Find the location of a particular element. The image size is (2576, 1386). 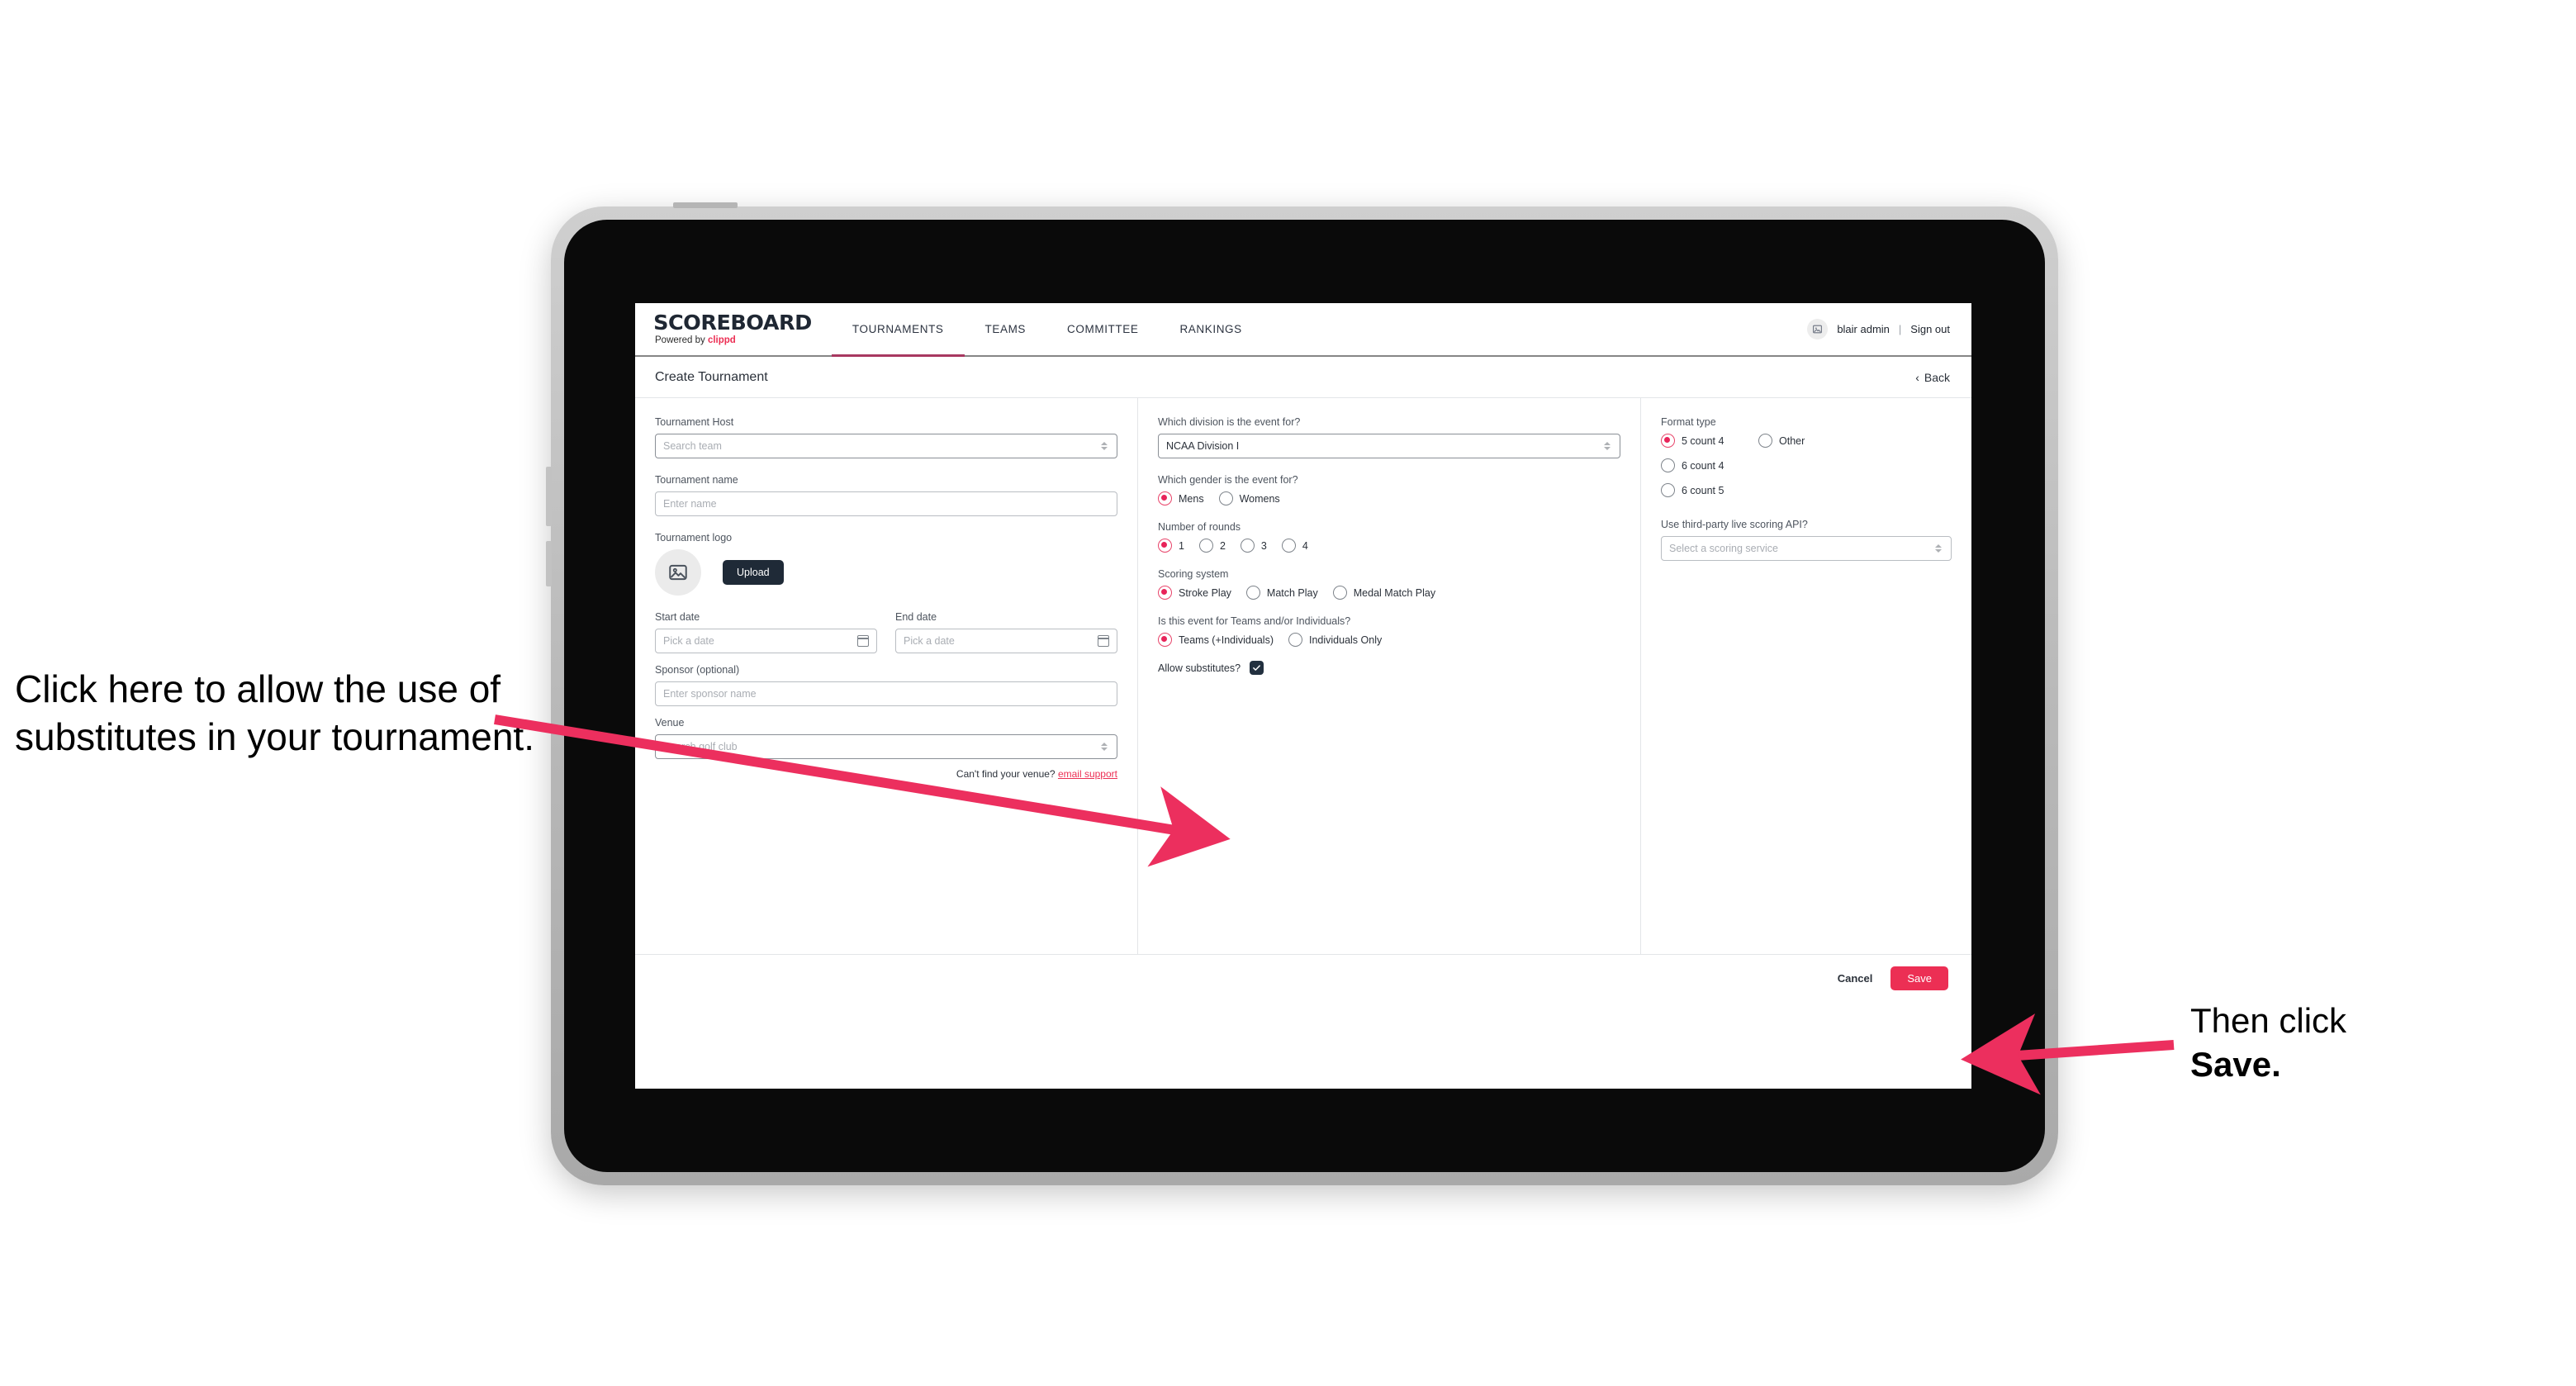

logo-preview is located at coordinates (678, 572).